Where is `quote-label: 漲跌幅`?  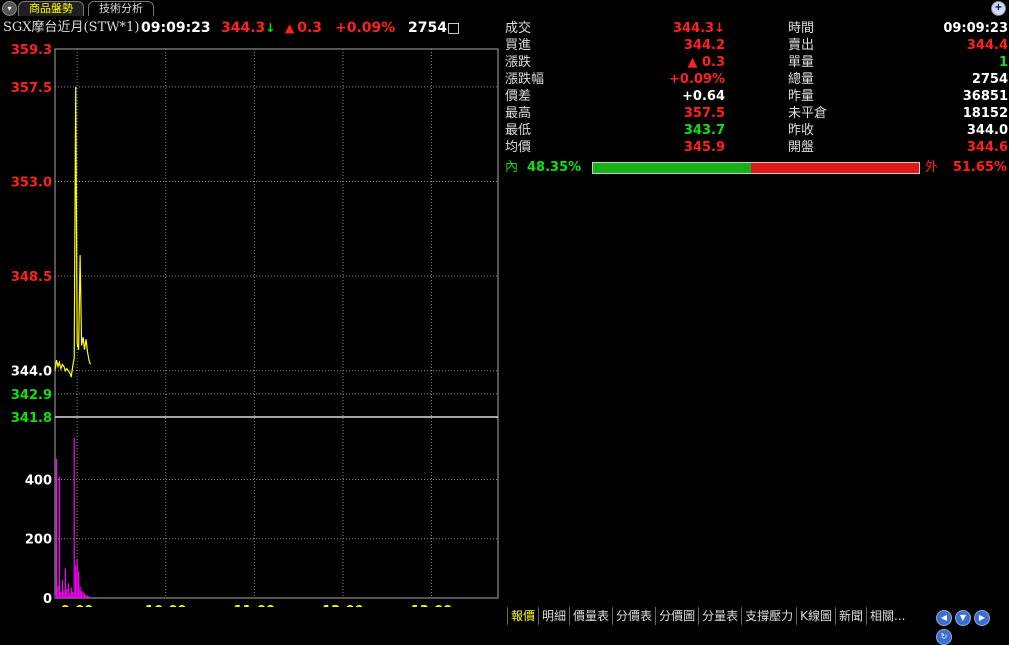
quote-label: 漲跌幅 is located at coordinates (525, 79).